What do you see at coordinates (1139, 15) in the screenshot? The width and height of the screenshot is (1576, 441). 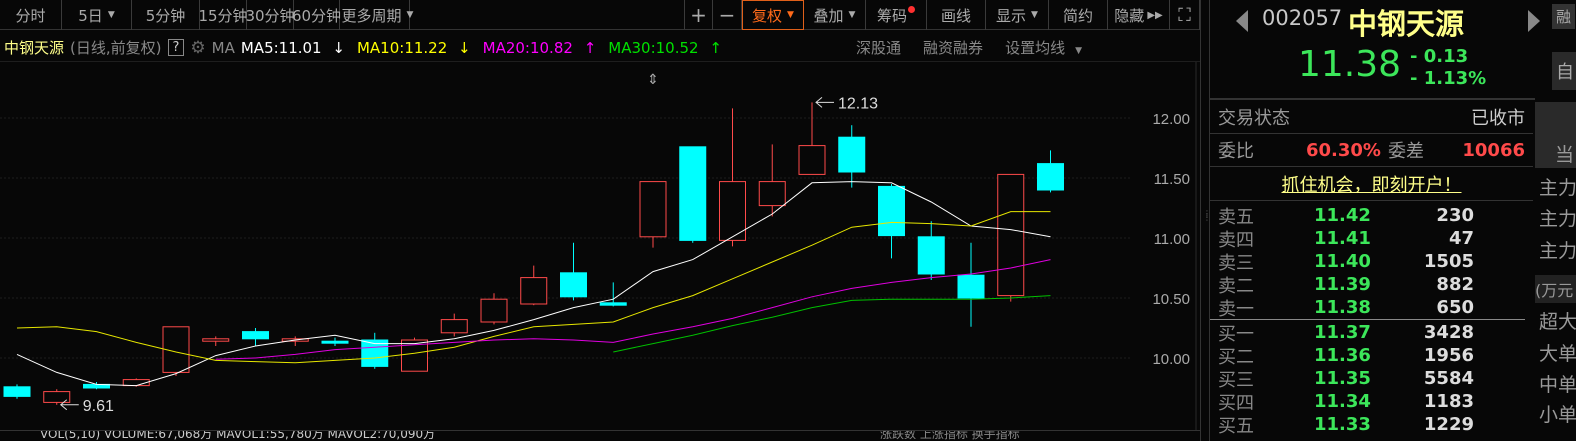 I see `yincang-button: 隐藏 ▶▶` at bounding box center [1139, 15].